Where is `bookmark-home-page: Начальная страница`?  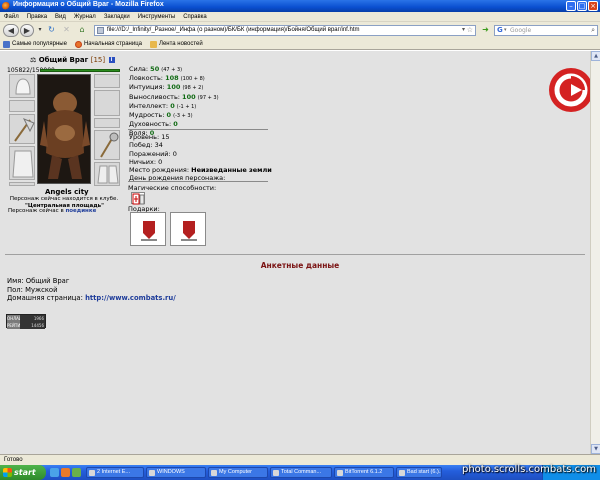 bookmark-home-page: Начальная страница is located at coordinates (108, 44).